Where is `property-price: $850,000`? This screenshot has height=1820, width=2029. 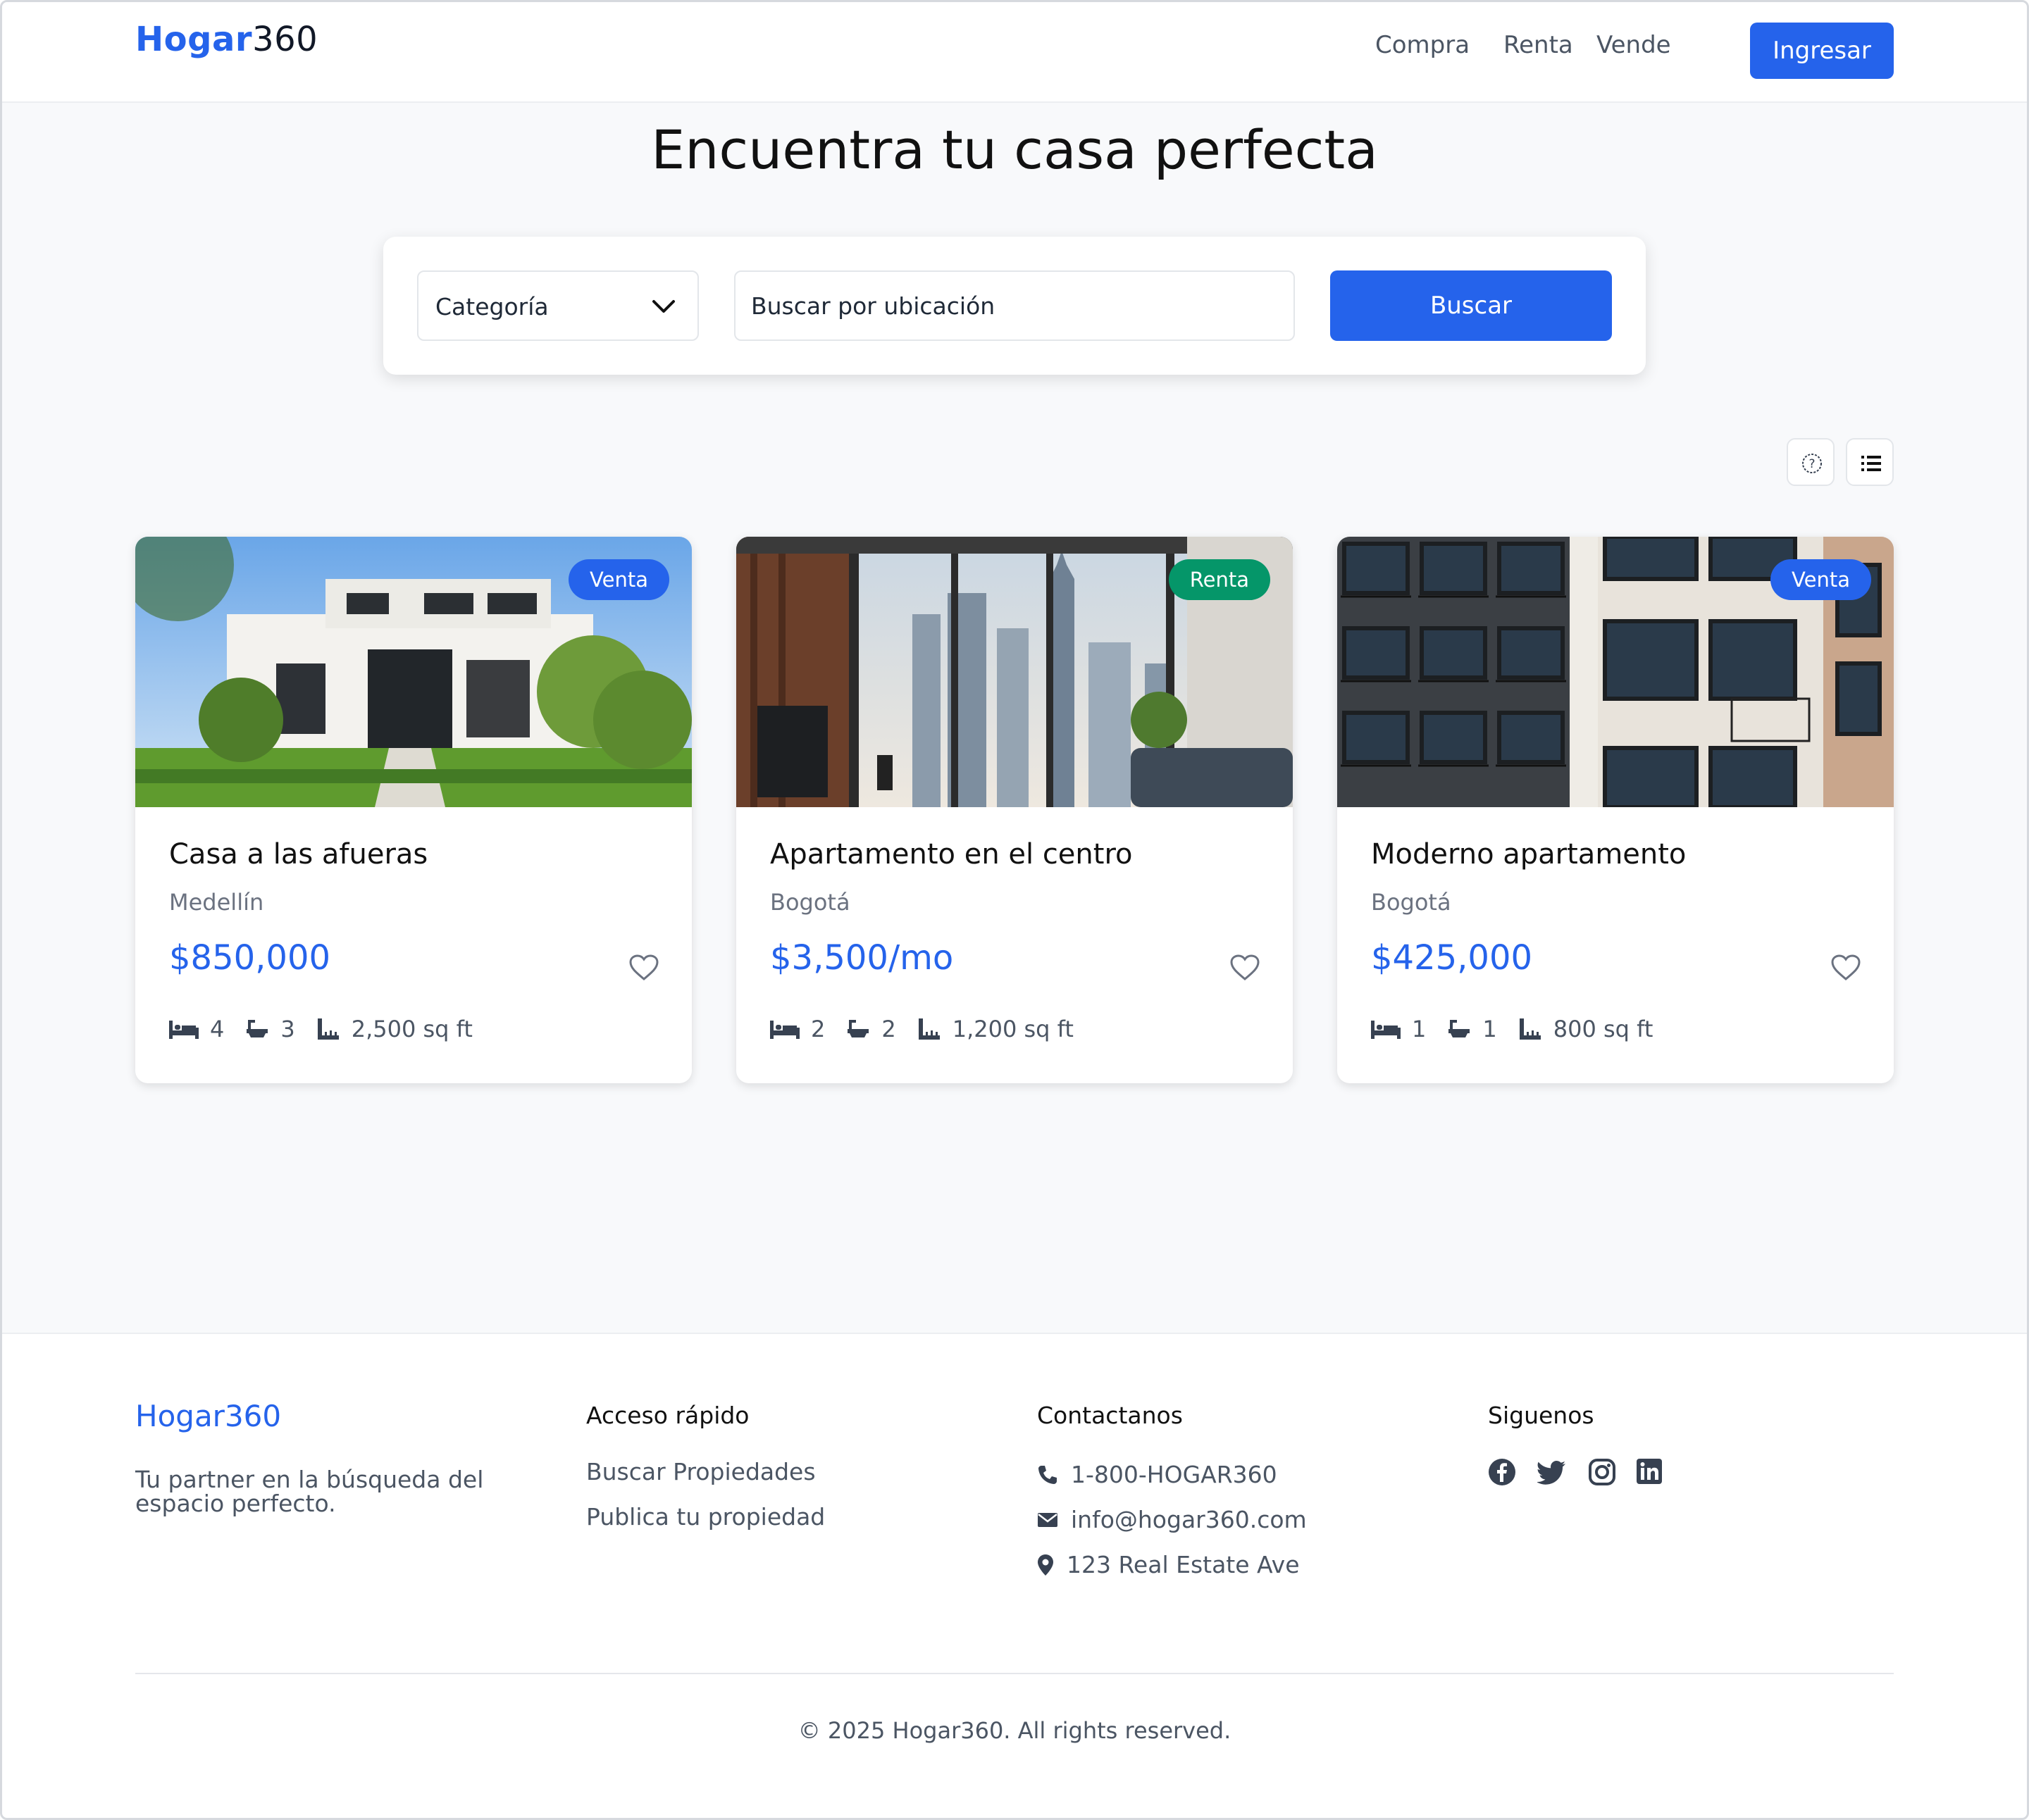
property-price: $850,000 is located at coordinates (250, 958).